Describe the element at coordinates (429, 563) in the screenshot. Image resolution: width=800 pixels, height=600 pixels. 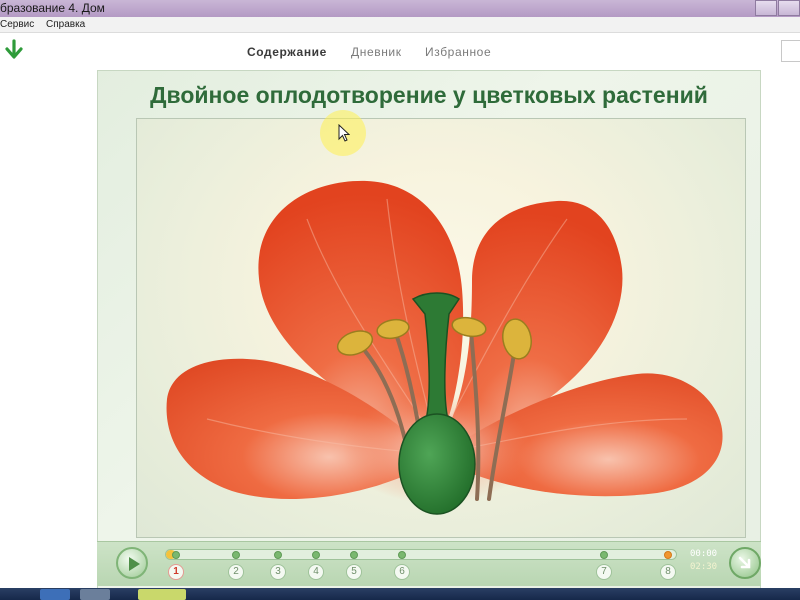
I see `player-bar` at that location.